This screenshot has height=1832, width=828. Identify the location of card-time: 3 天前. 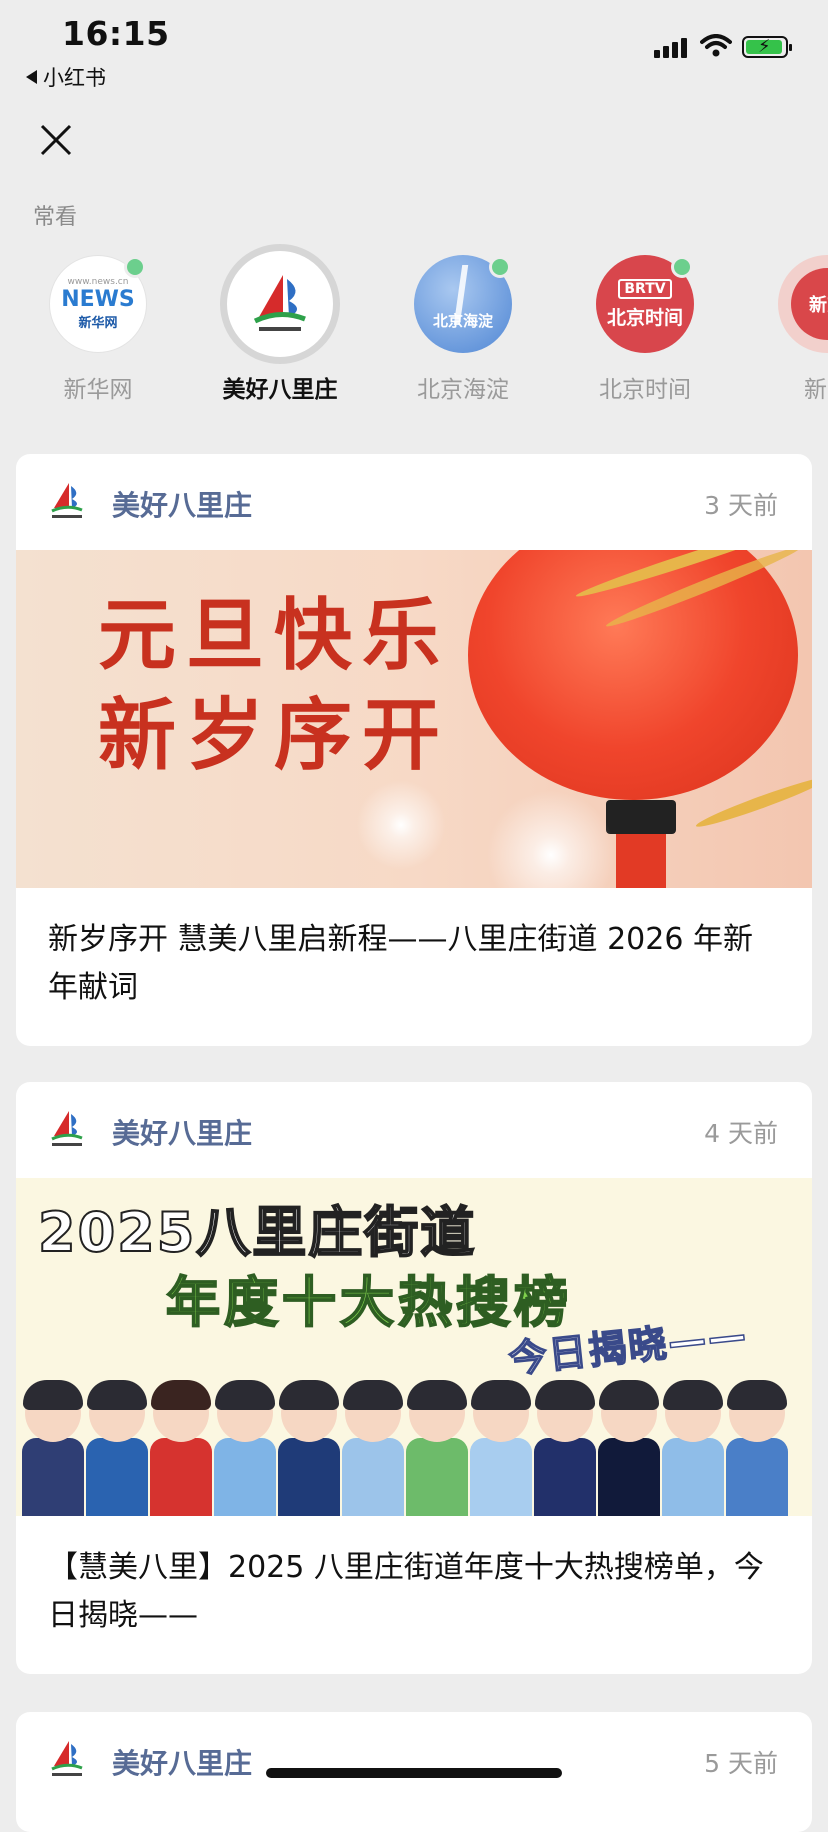
(741, 505).